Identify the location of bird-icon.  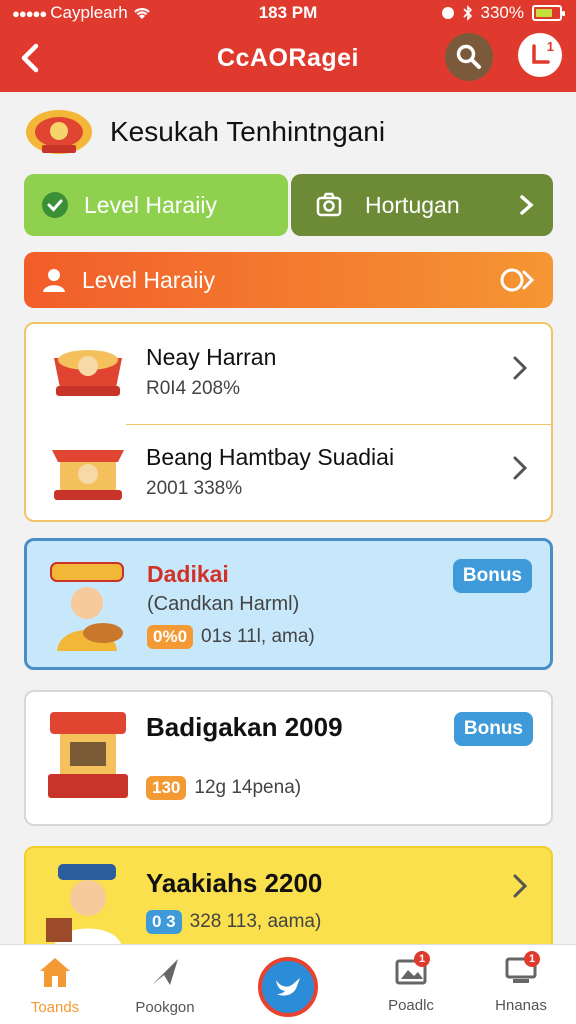
(288, 987).